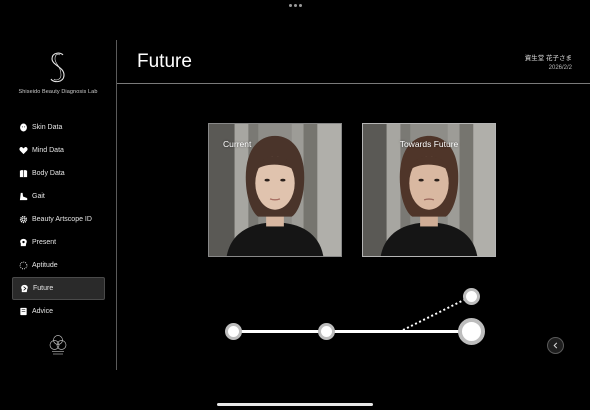 This screenshot has width=590, height=410. Describe the element at coordinates (58, 92) in the screenshot. I see `brand-name: Shiseido Beauty Diagnosis Lab` at that location.